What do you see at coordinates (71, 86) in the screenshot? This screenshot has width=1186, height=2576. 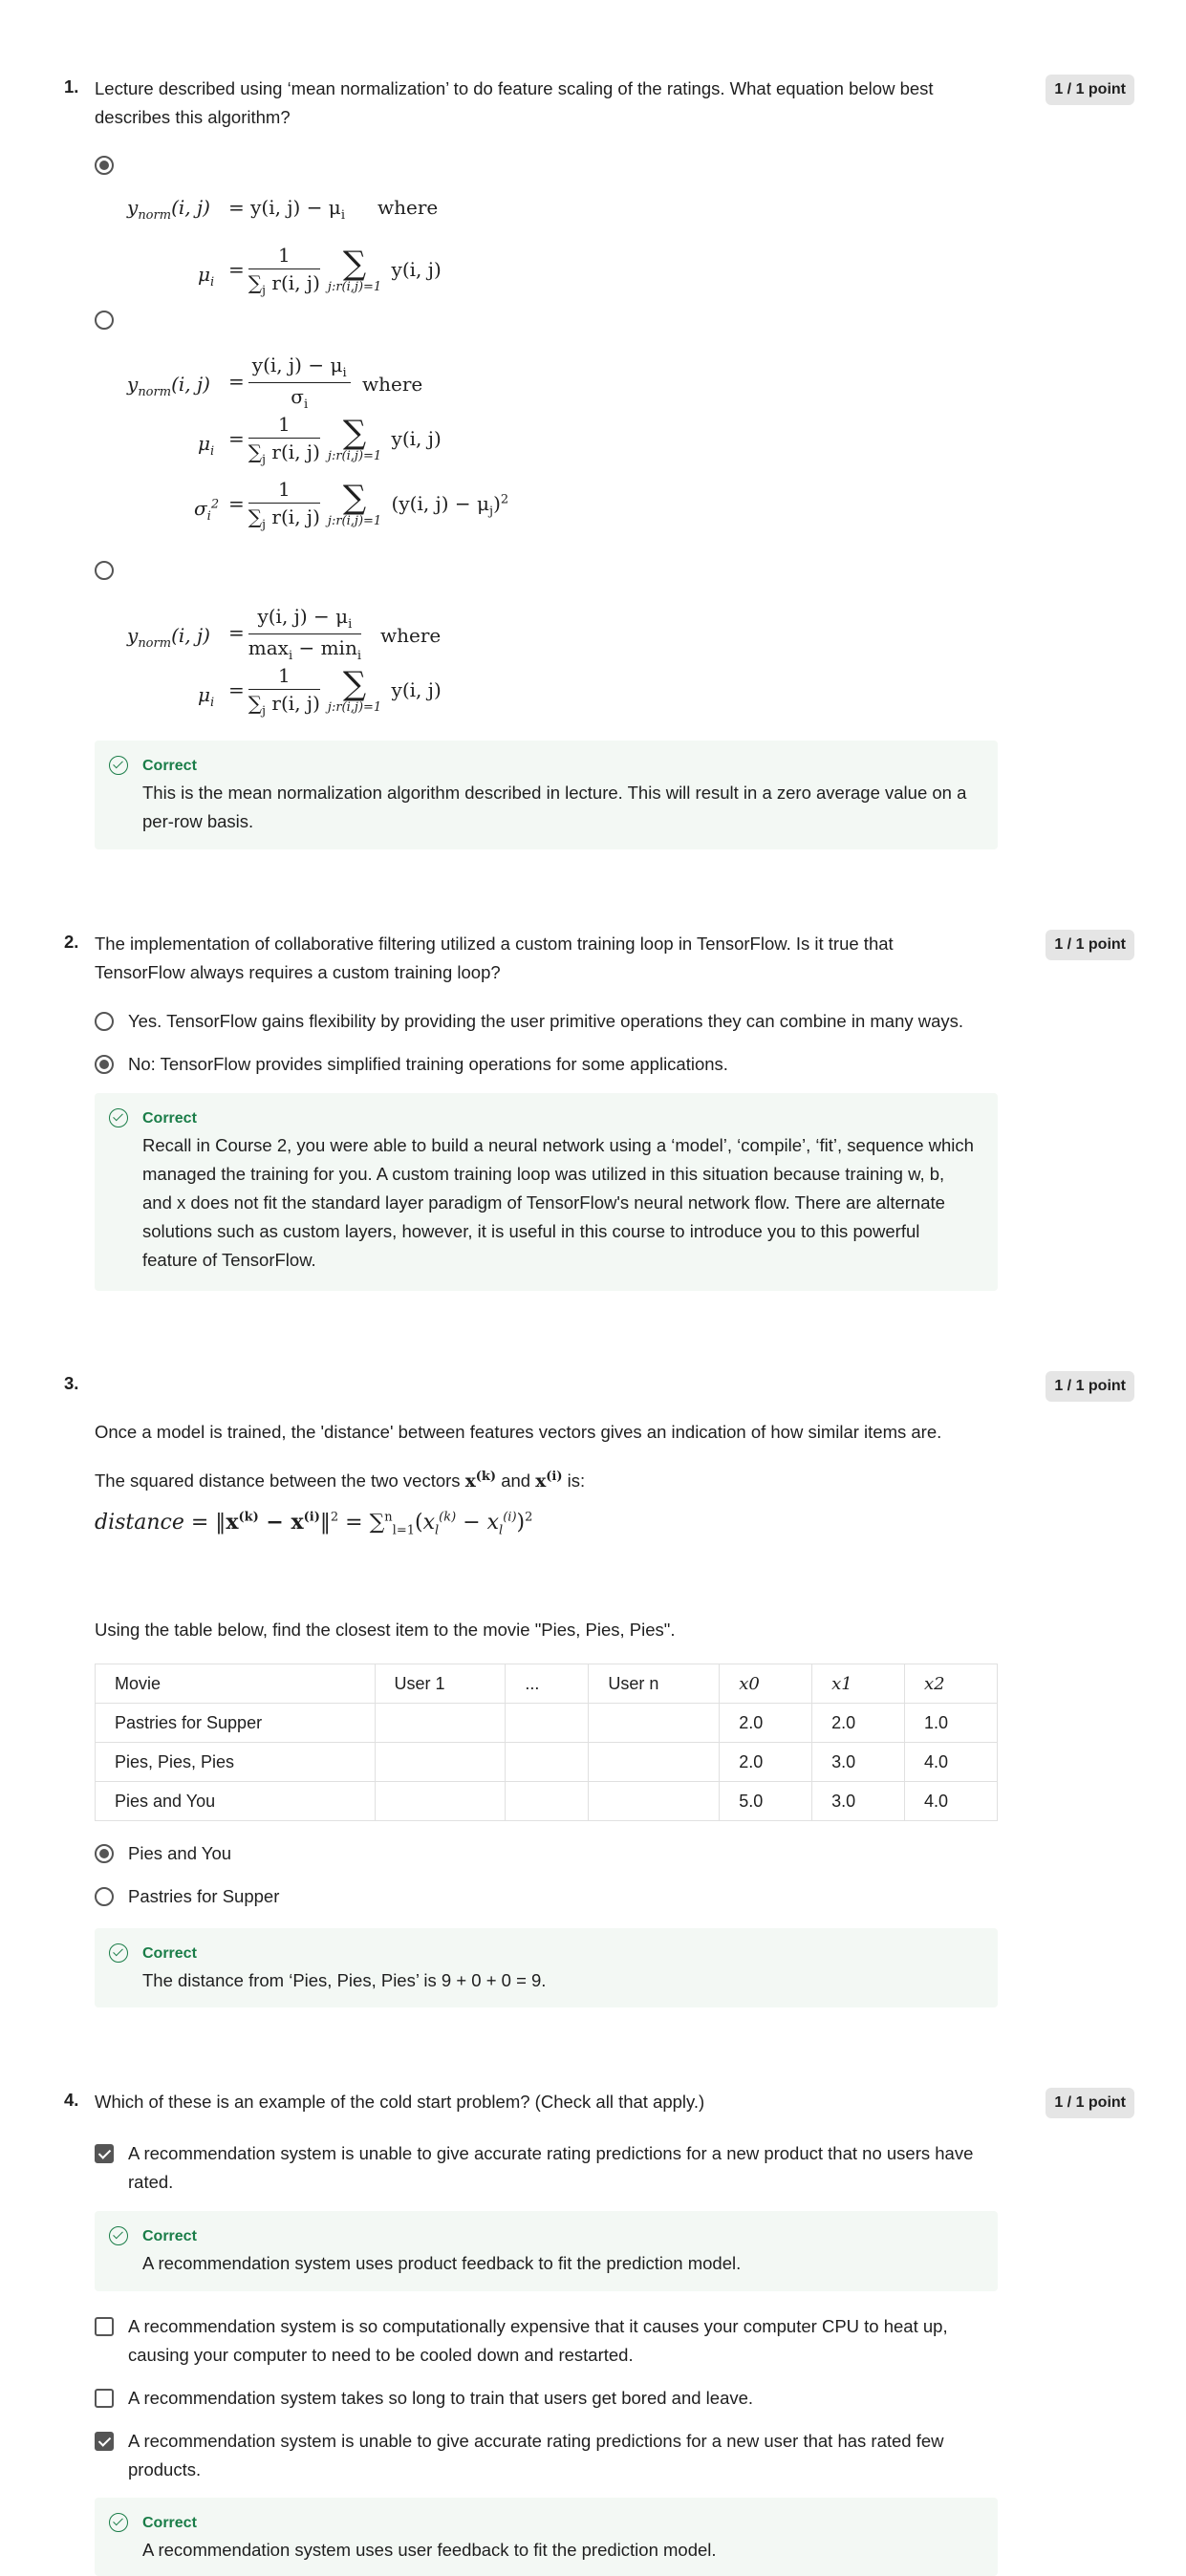 I see `question-number: 1.` at bounding box center [71, 86].